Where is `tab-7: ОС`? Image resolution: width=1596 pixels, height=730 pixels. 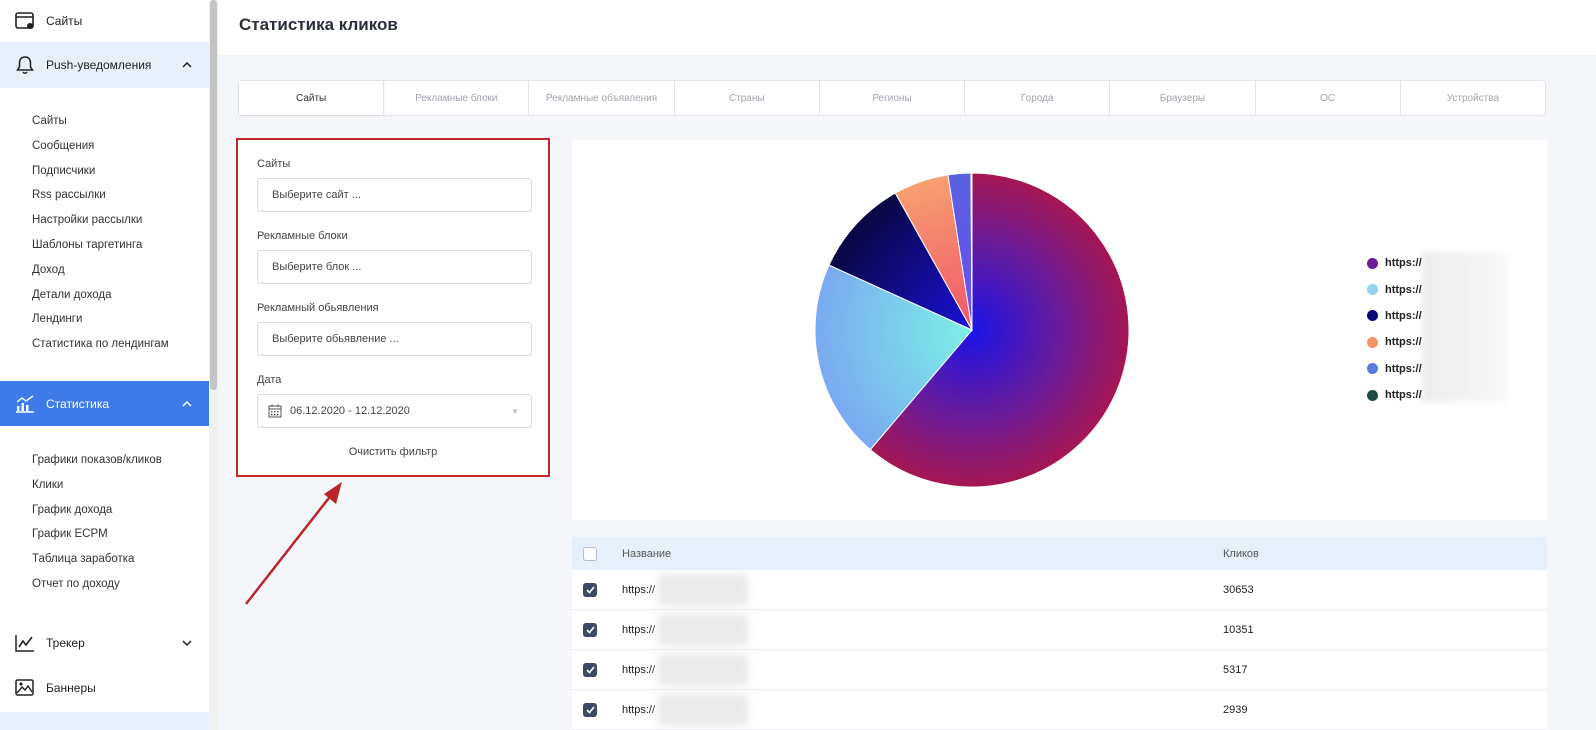 tab-7: ОС is located at coordinates (1328, 98).